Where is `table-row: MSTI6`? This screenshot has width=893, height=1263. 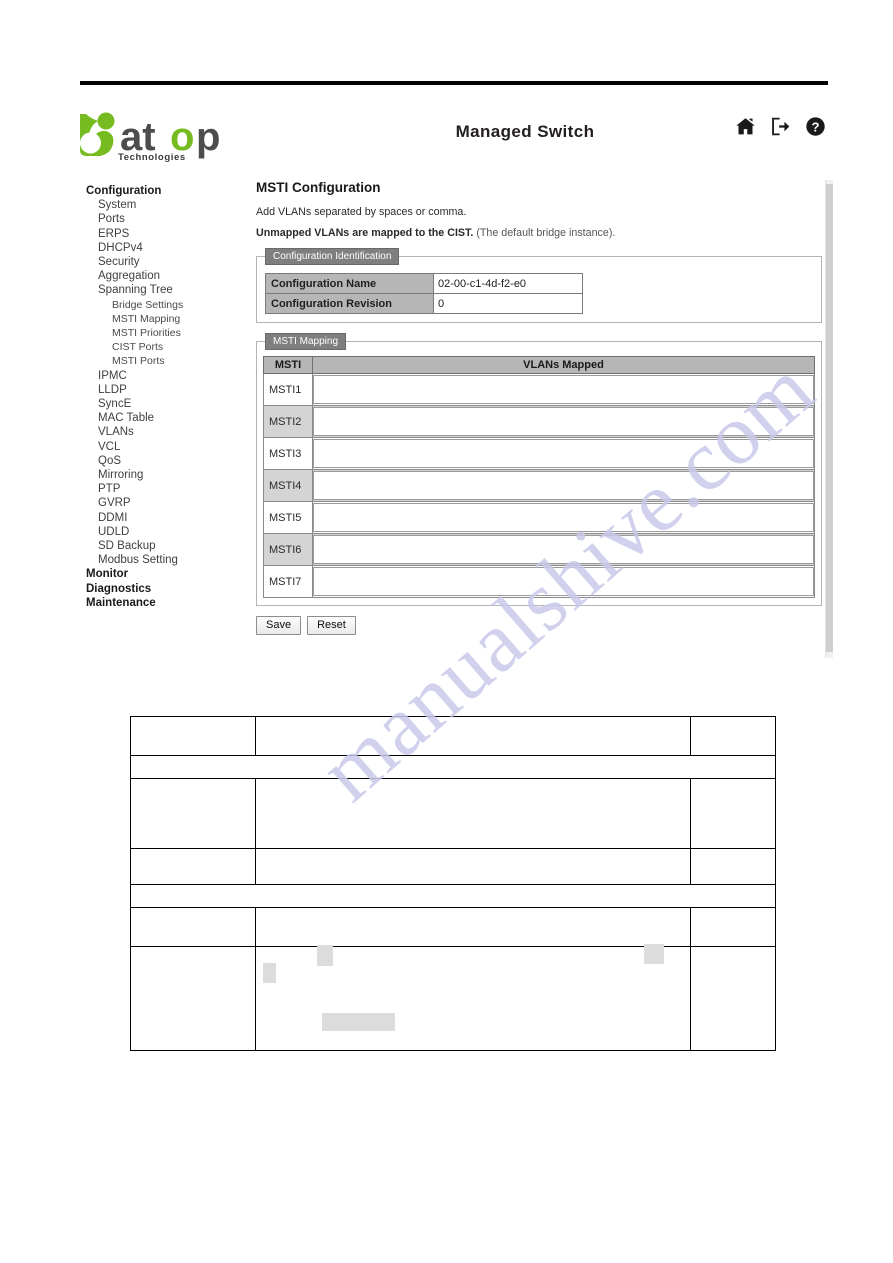 table-row: MSTI6 is located at coordinates (539, 549).